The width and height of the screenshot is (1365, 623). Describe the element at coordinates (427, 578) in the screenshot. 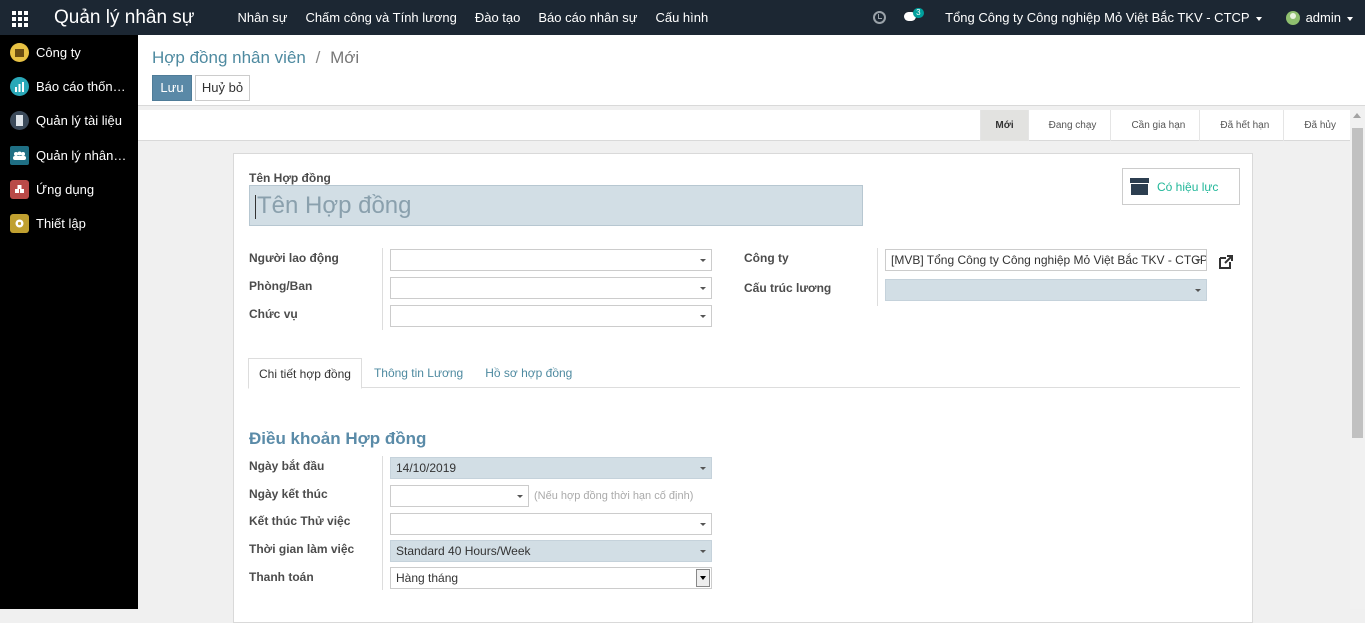

I see `payment-value: Hàng tháng` at that location.